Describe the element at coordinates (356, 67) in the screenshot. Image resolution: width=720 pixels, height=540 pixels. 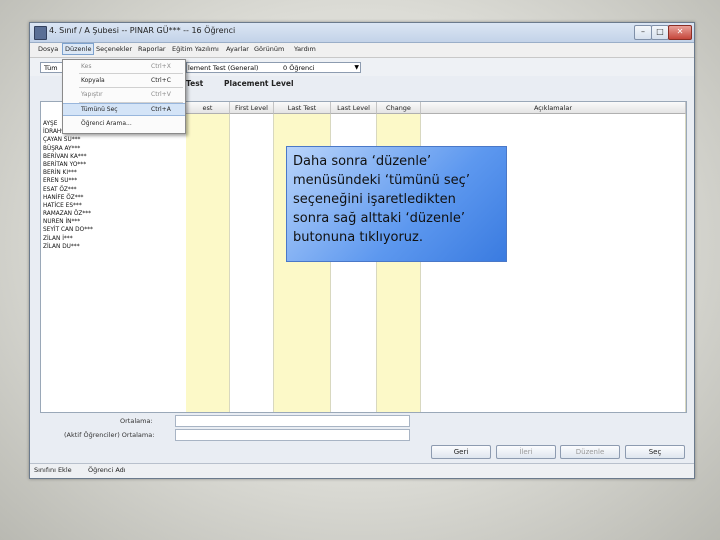
I see `chevron-down-icon: ▼` at that location.